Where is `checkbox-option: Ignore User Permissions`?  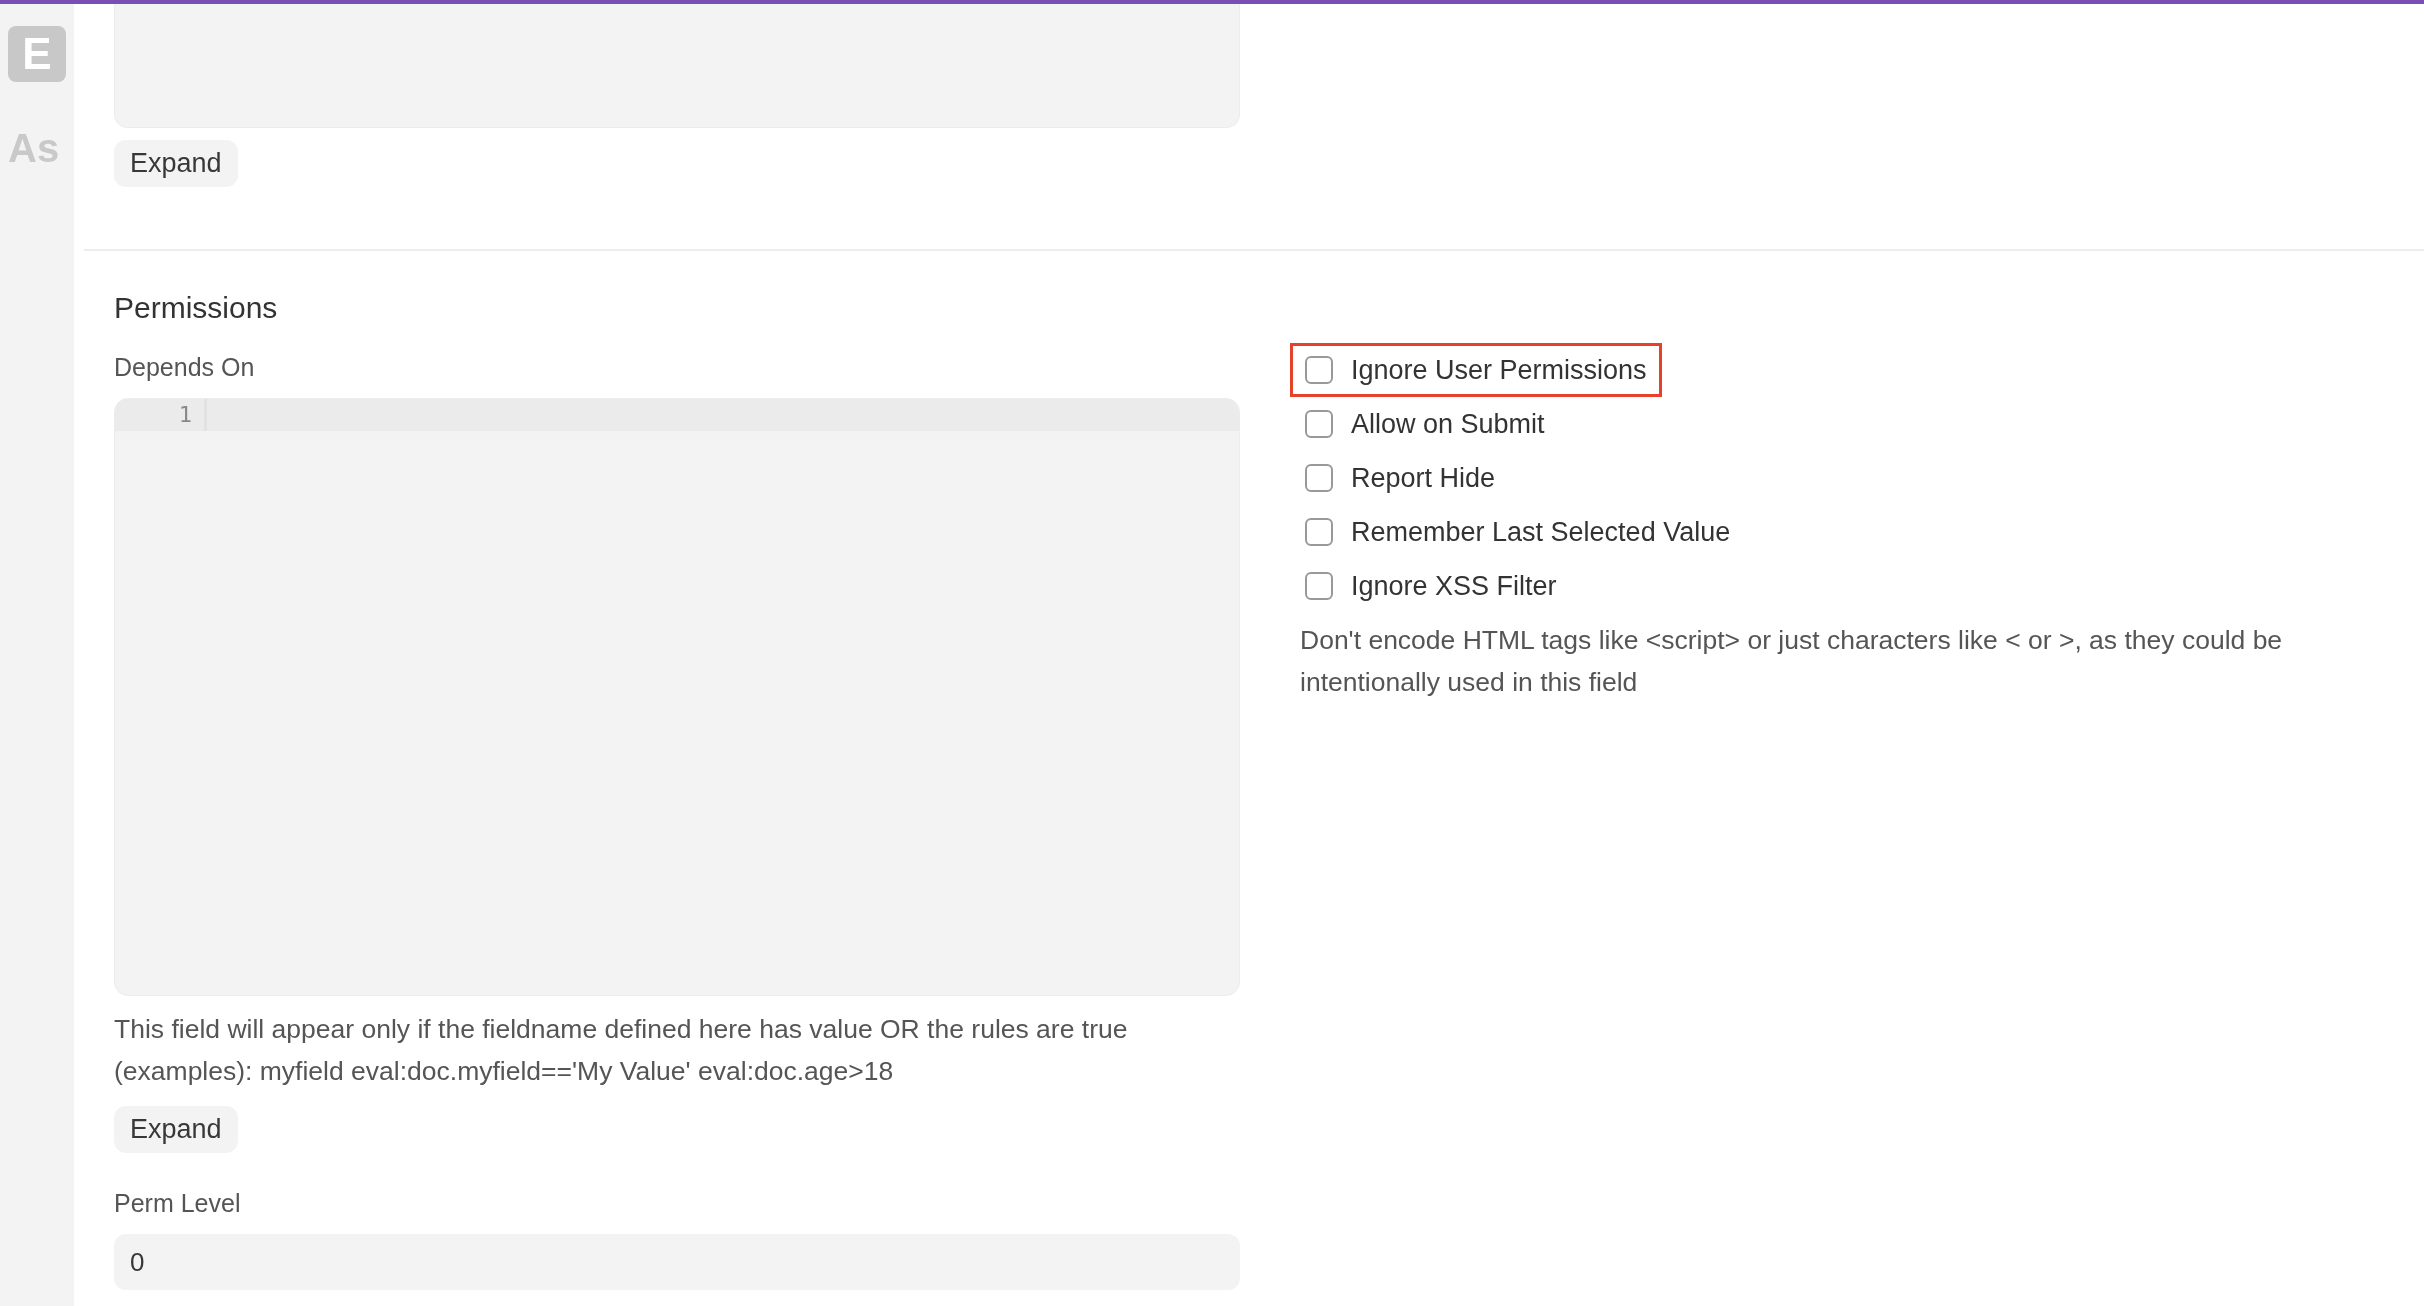 checkbox-option: Ignore User Permissions is located at coordinates (1476, 370).